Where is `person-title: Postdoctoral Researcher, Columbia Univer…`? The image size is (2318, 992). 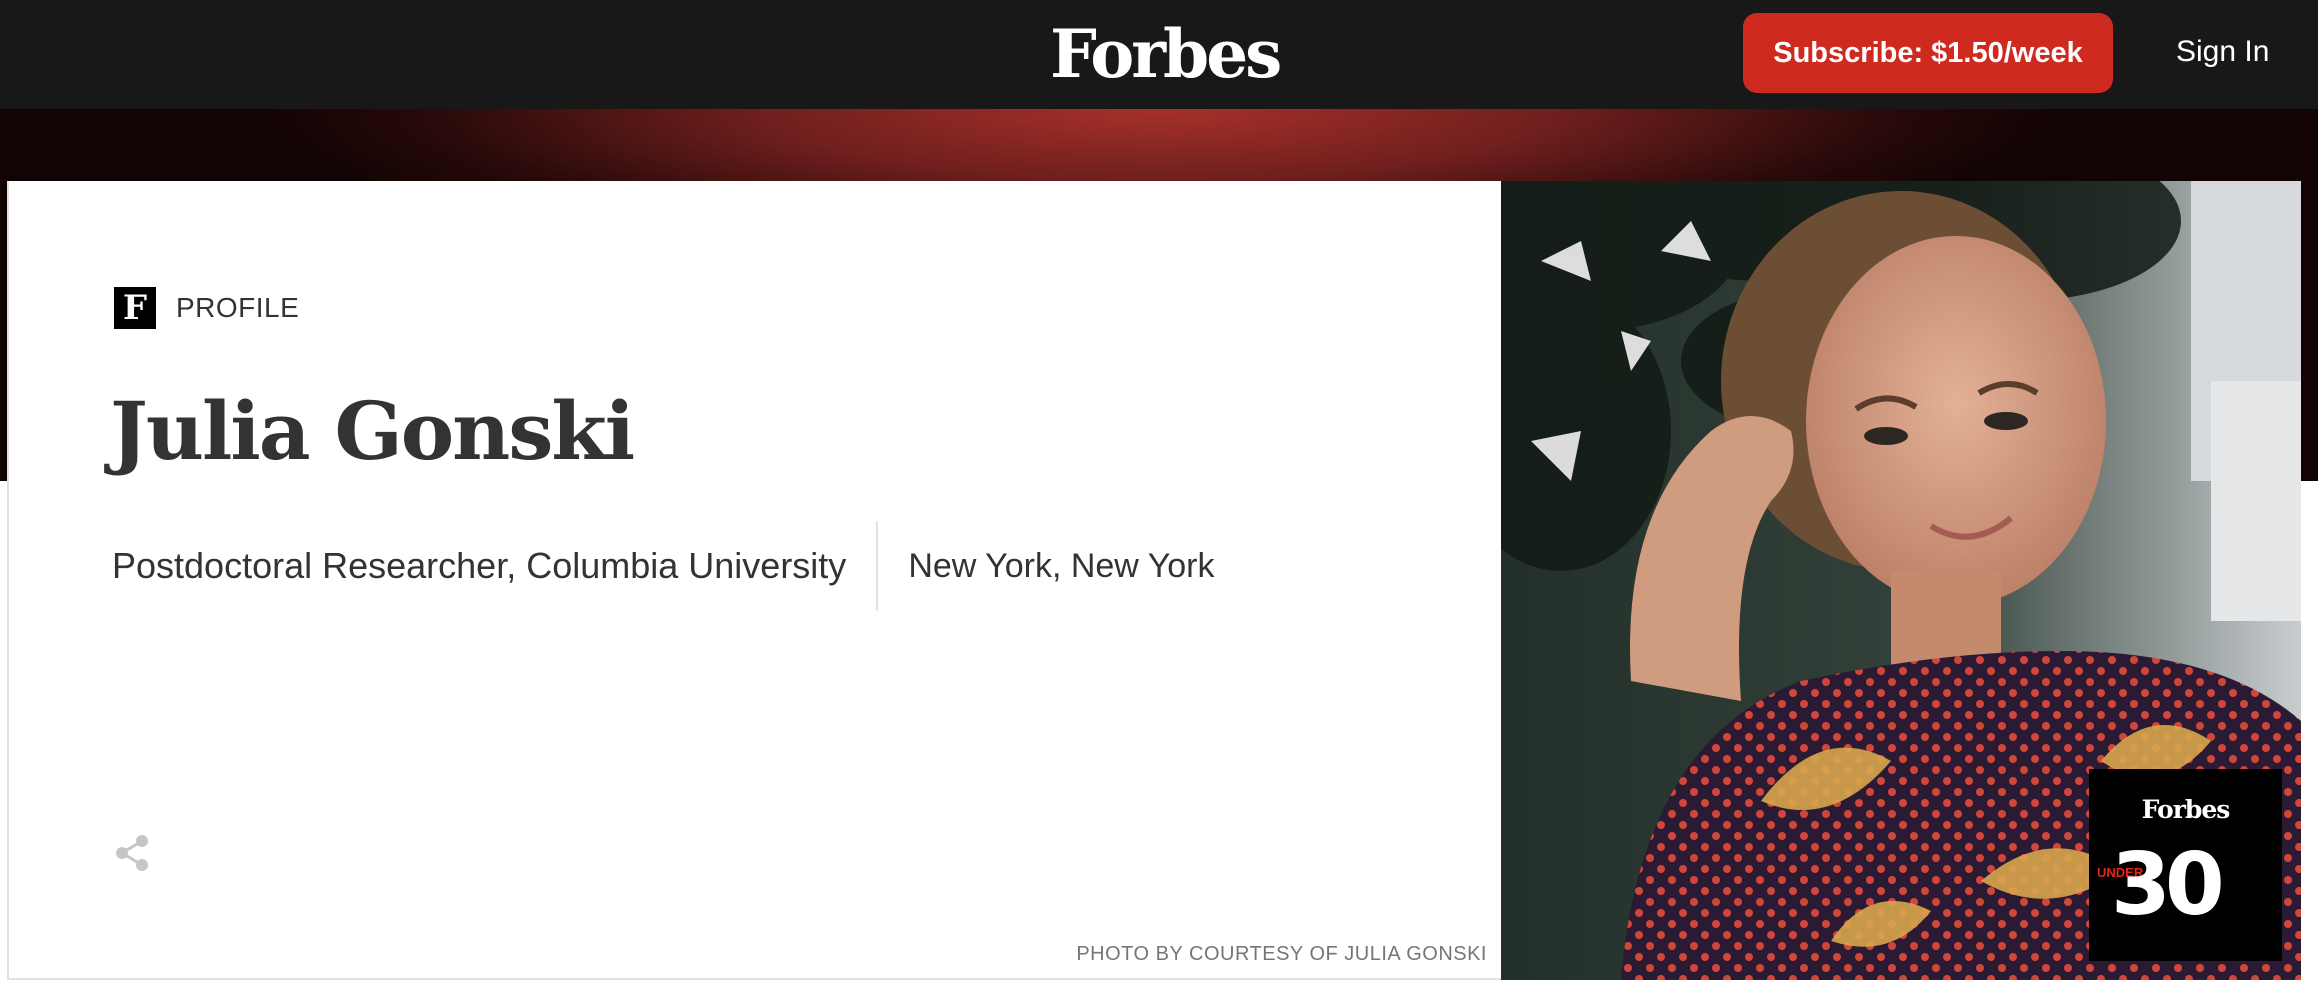
person-title: Postdoctoral Researcher, Columbia Univer… is located at coordinates (479, 565).